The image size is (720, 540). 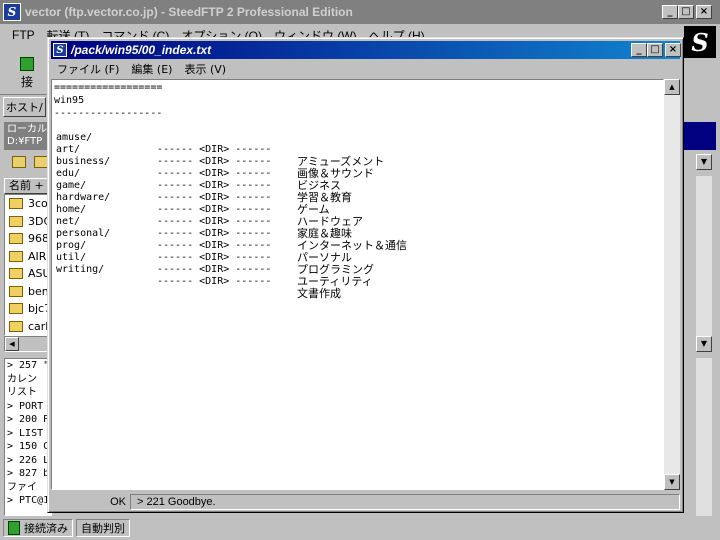 What do you see at coordinates (19, 162) in the screenshot?
I see `folder-up-icon` at bounding box center [19, 162].